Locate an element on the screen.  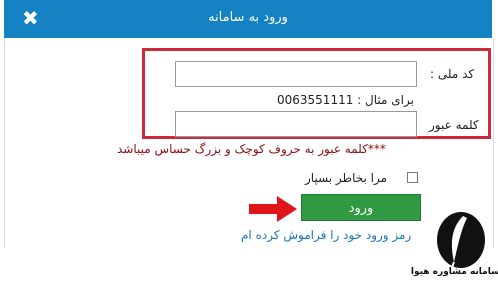
password-label: کلمه عبور is located at coordinates (454, 125).